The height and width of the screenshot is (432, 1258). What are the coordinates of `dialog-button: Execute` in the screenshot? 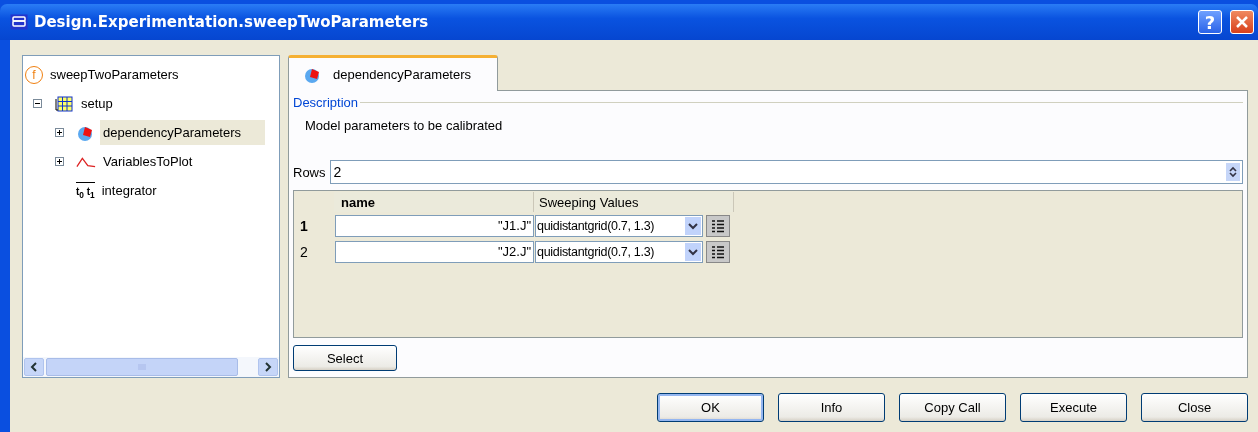 It's located at (1073, 407).